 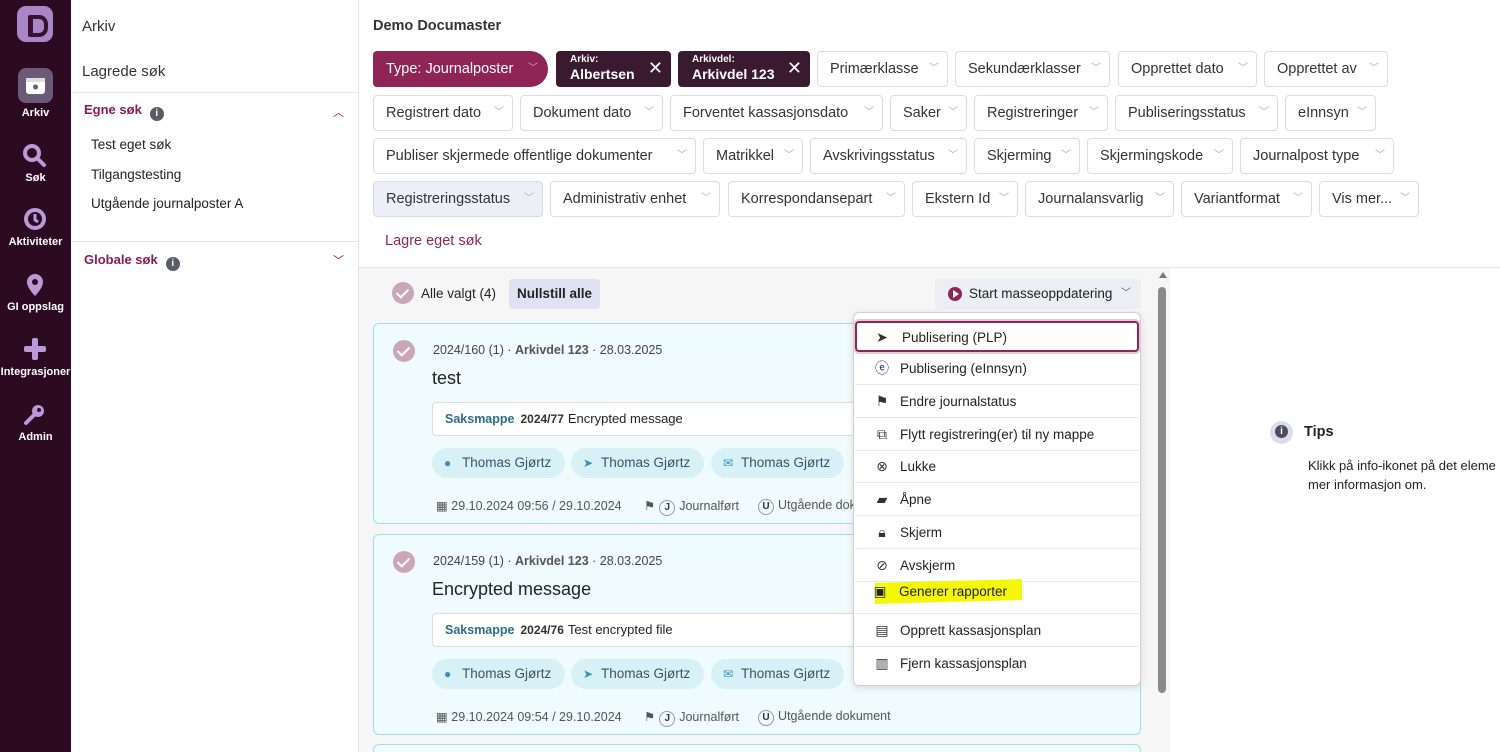 What do you see at coordinates (511, 589) in the screenshot?
I see `record-title: Encrypted message` at bounding box center [511, 589].